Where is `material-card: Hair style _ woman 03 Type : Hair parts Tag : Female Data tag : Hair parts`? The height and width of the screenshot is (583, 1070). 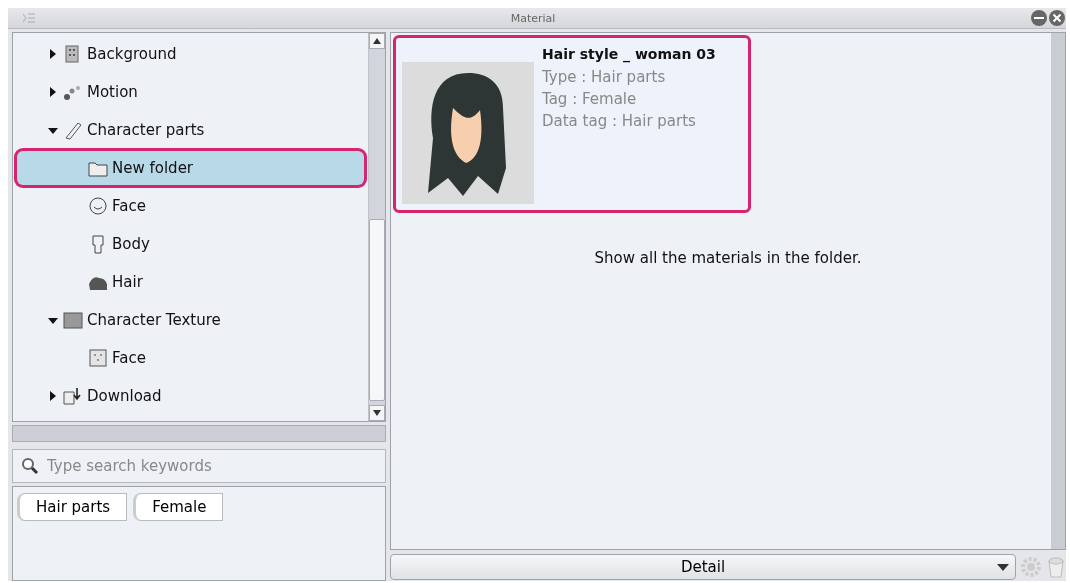 material-card: Hair style _ woman 03 Type : Hair parts Tag : Female Data tag : Hair parts is located at coordinates (572, 124).